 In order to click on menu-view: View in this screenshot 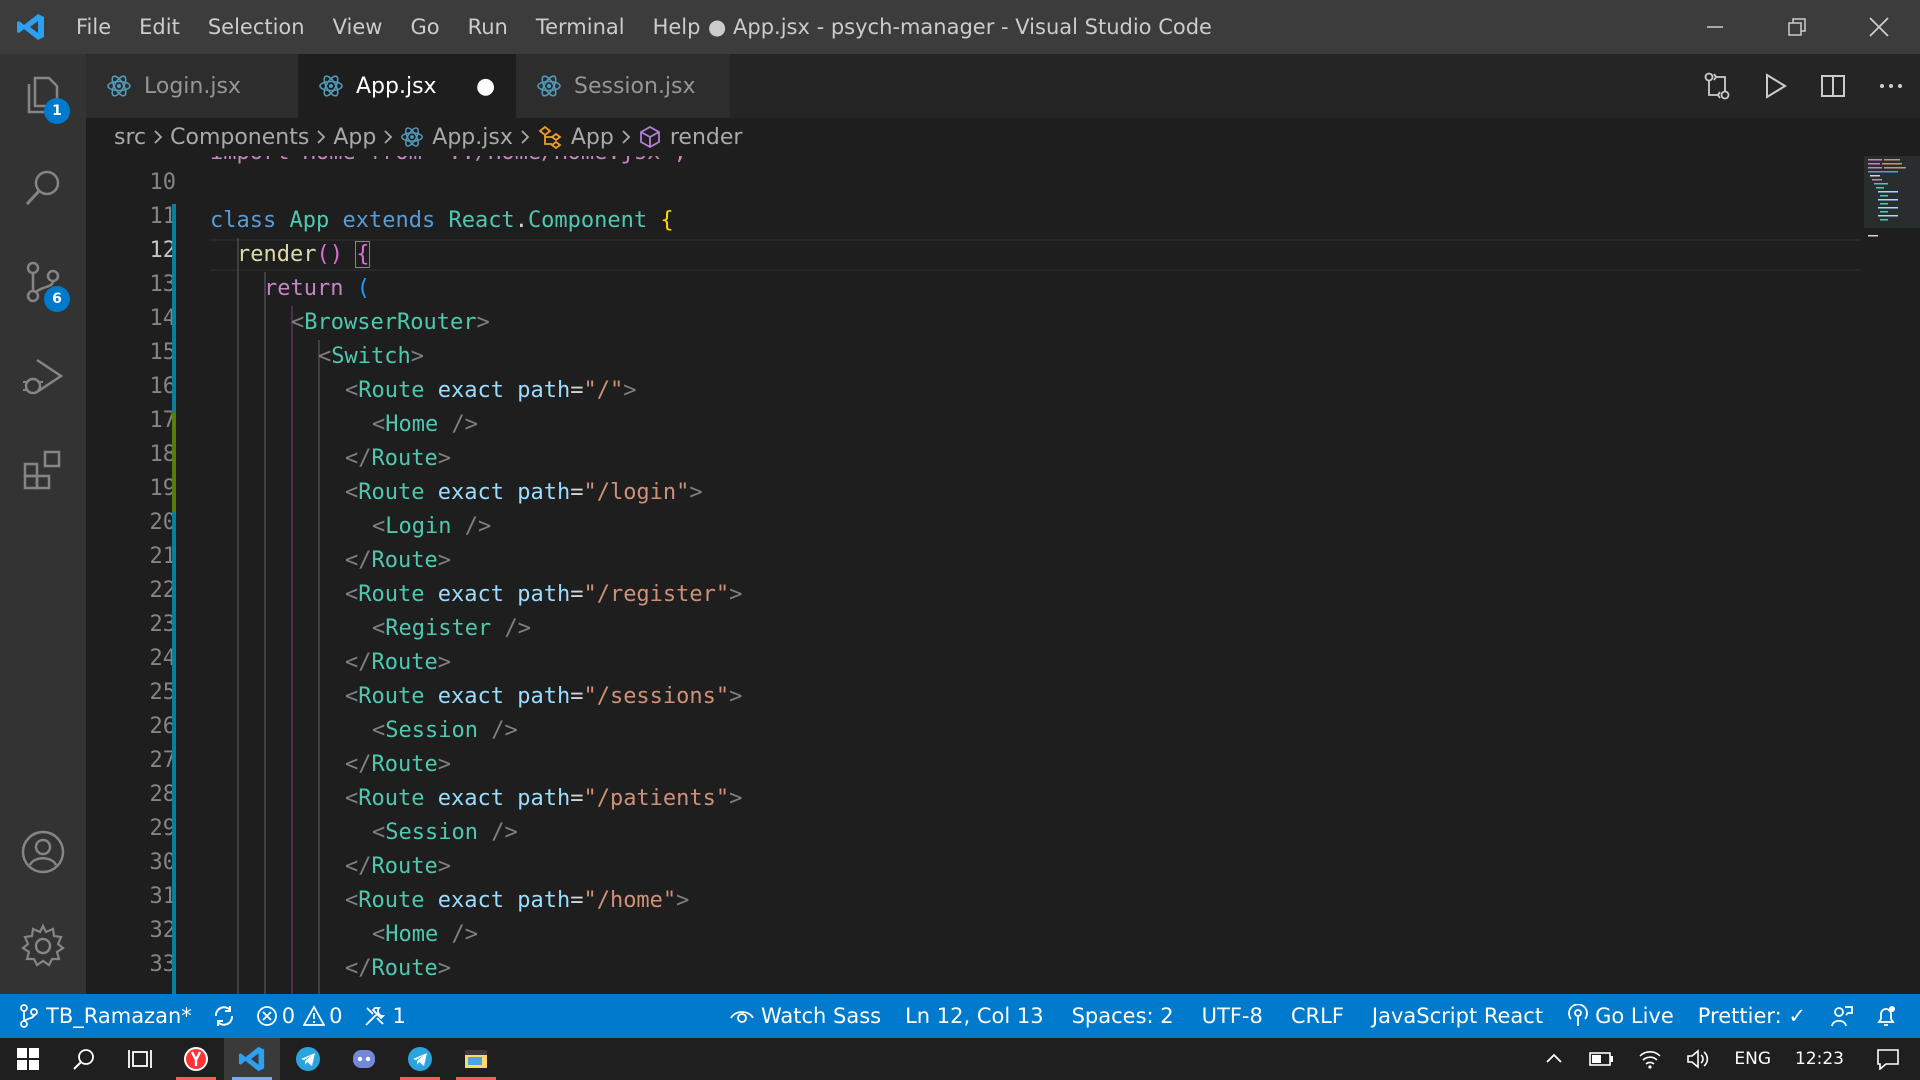, I will do `click(358, 27)`.